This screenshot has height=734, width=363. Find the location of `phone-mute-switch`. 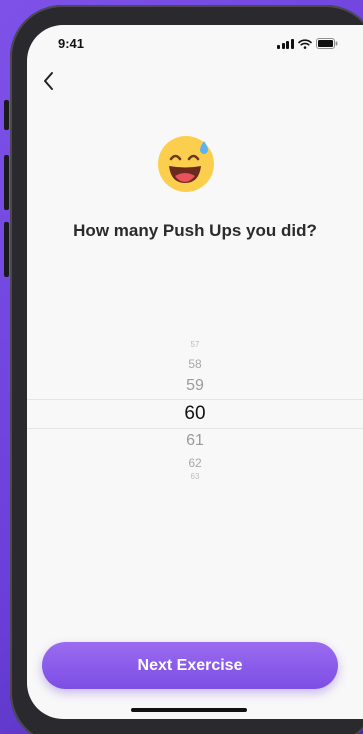

phone-mute-switch is located at coordinates (6, 115).